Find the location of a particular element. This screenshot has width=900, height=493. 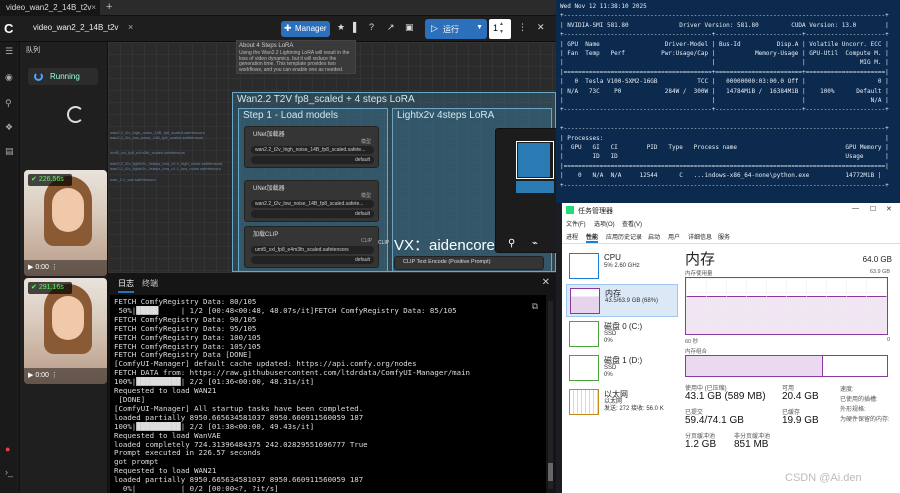

minimap-block is located at coordinates (535, 187).